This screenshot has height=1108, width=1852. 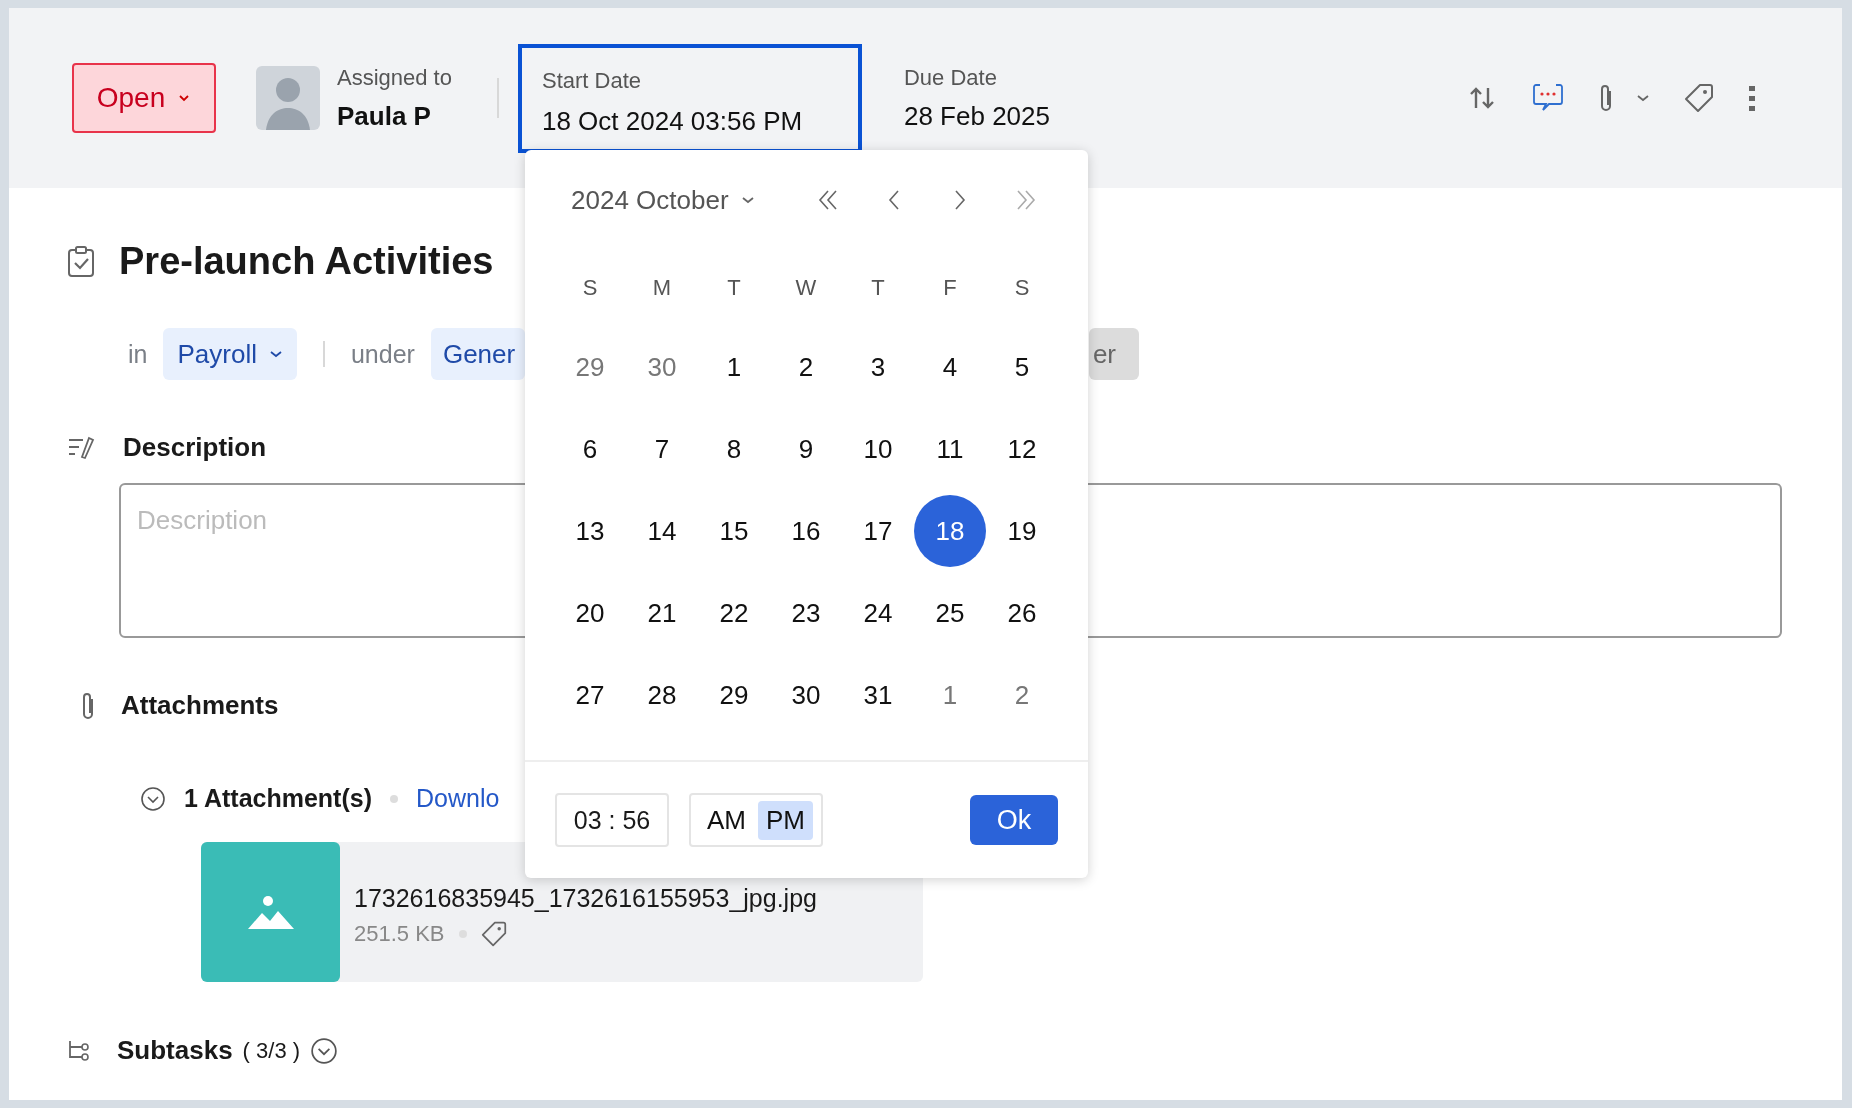 I want to click on double-chevron-left-icon, so click(x=828, y=200).